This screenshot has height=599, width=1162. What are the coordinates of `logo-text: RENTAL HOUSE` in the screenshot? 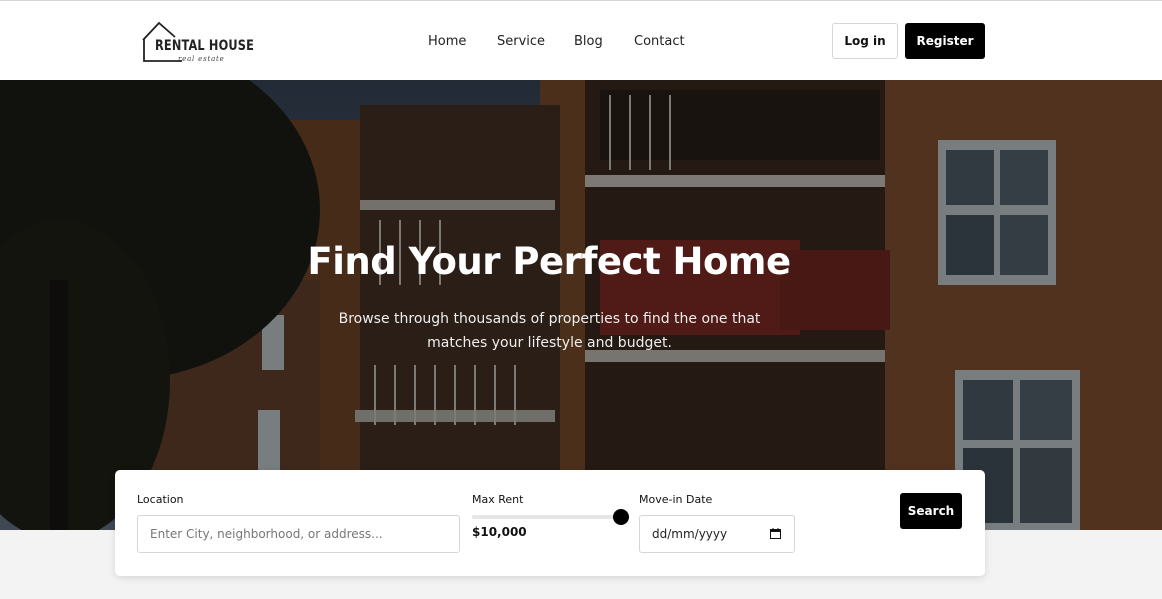 It's located at (205, 46).